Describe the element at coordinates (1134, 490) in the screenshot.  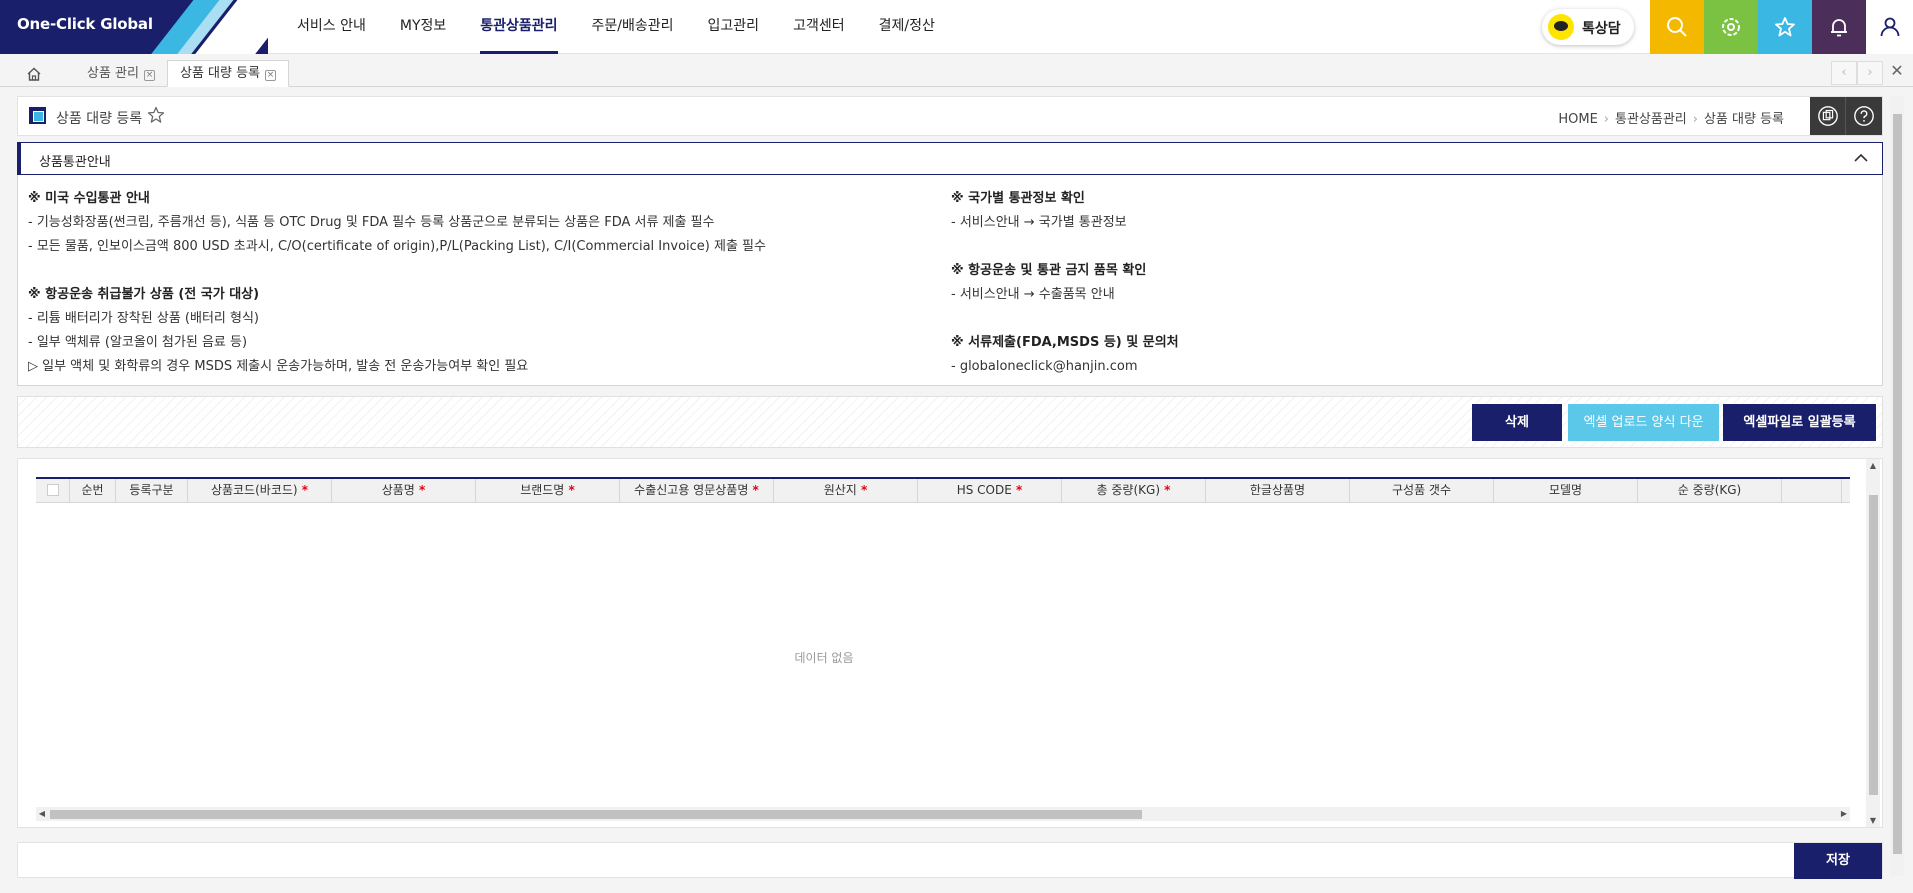
I see `column-header: 총 중량(KG) *` at that location.